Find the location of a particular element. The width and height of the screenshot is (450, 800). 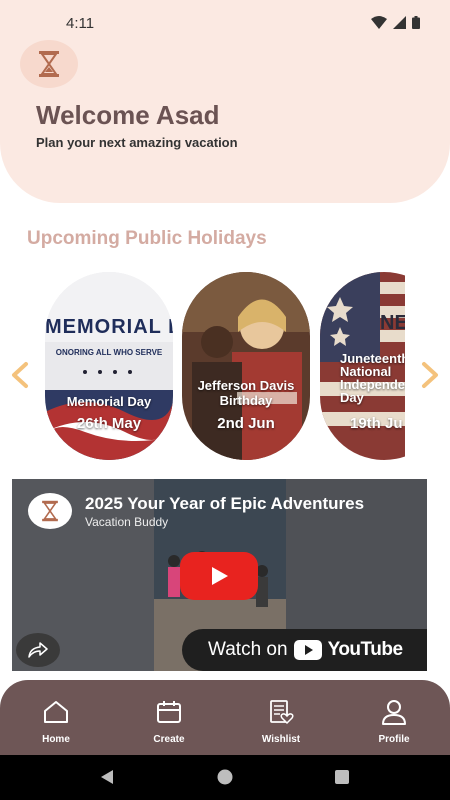

carousel-next-arrow-icon is located at coordinates (430, 375).